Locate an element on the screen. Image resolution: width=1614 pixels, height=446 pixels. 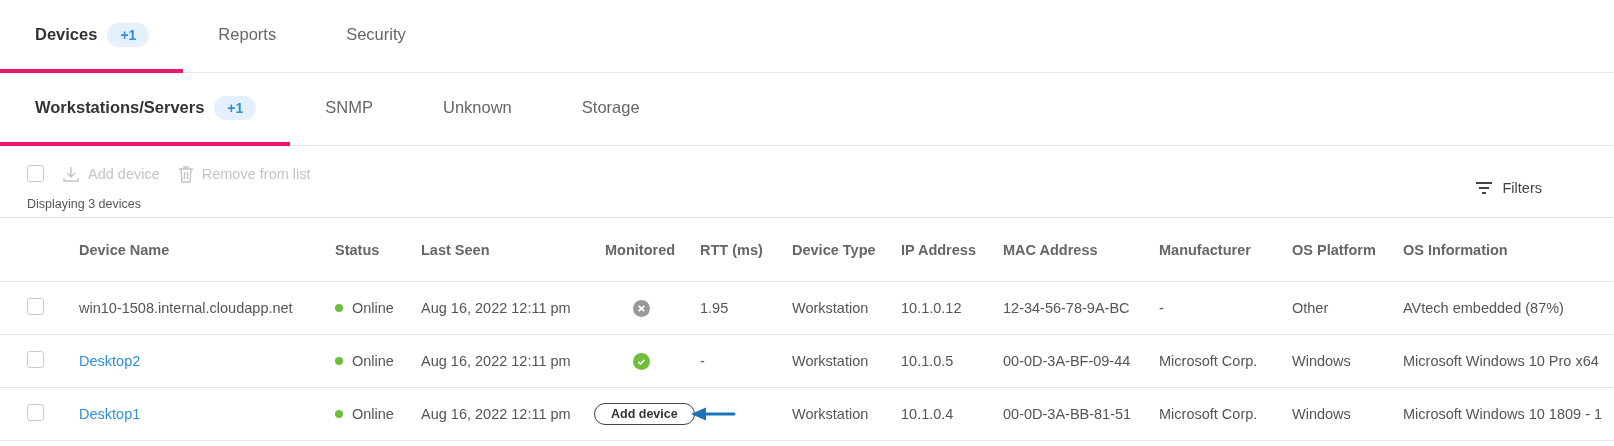
device-link: Desktop1 is located at coordinates (110, 414).